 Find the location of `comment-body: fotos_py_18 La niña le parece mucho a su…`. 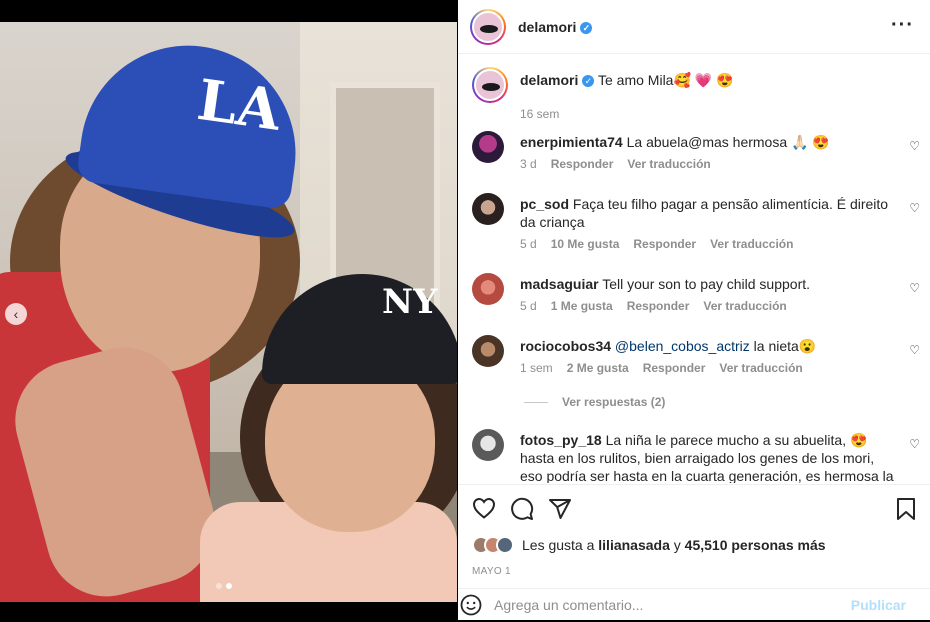

comment-body: fotos_py_18 La niña le parece mucho a su… is located at coordinates (710, 457).